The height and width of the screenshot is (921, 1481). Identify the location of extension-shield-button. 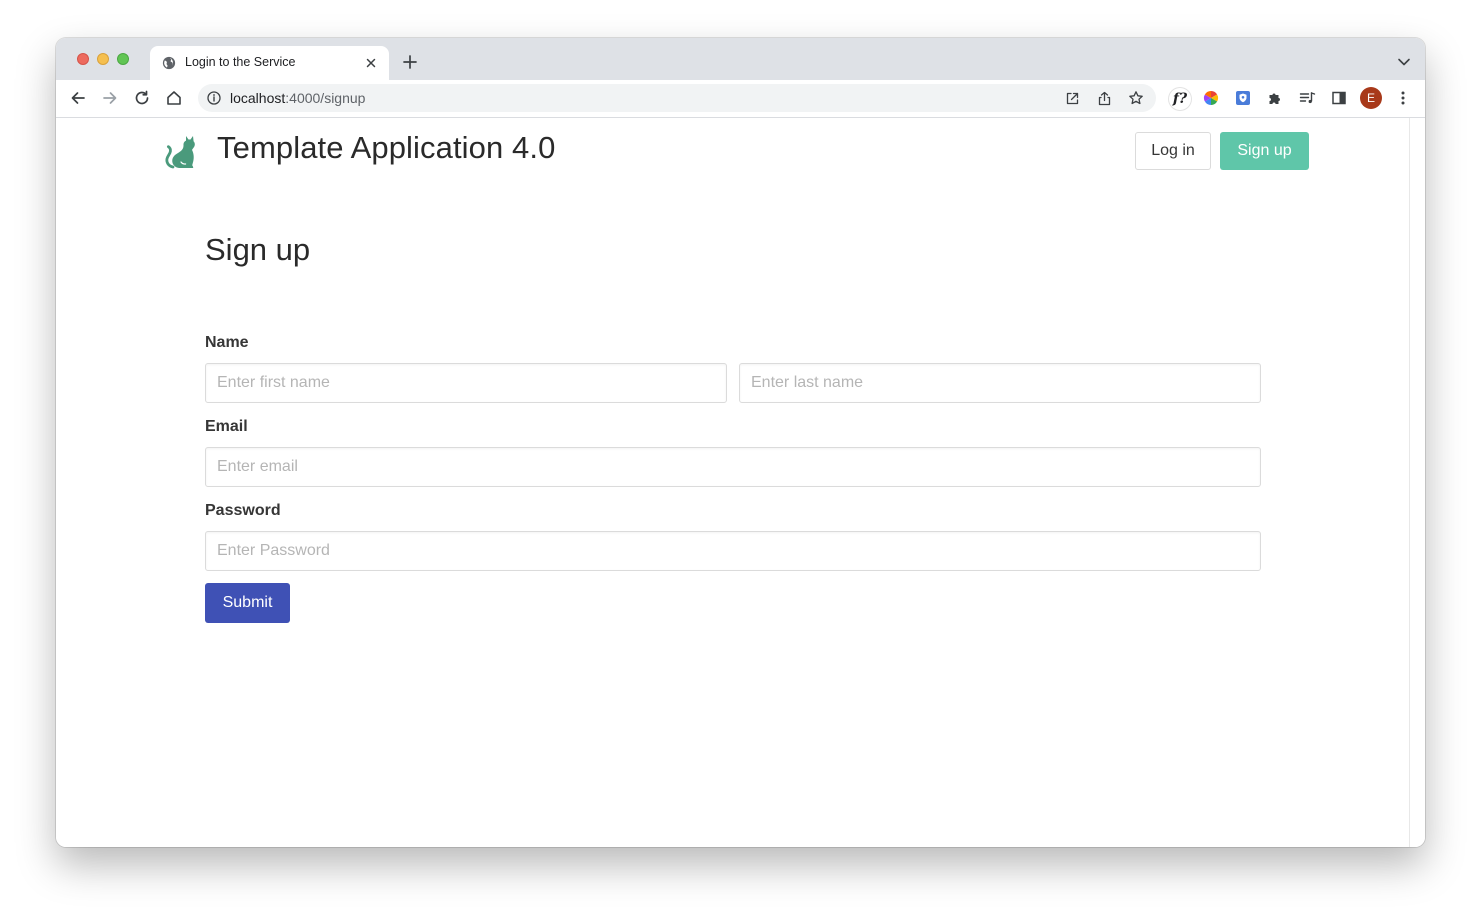
(1243, 98).